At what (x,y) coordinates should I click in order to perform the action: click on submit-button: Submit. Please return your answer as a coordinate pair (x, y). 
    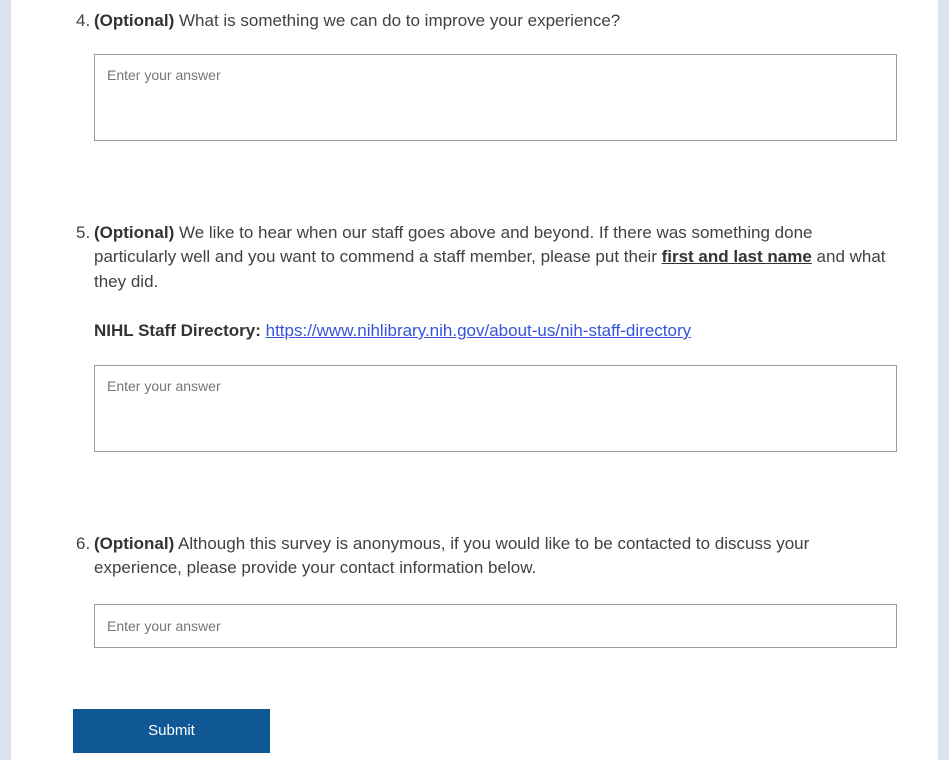
    Looking at the image, I should click on (171, 730).